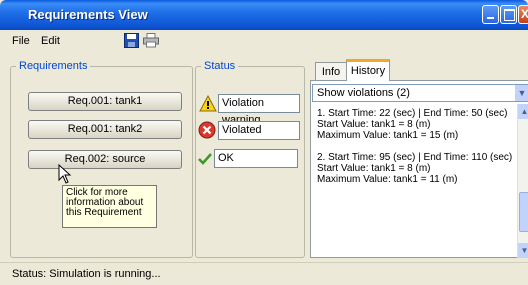 The height and width of the screenshot is (285, 528). Describe the element at coordinates (363, 93) in the screenshot. I see `dropdown-value: Show violations (2)` at that location.